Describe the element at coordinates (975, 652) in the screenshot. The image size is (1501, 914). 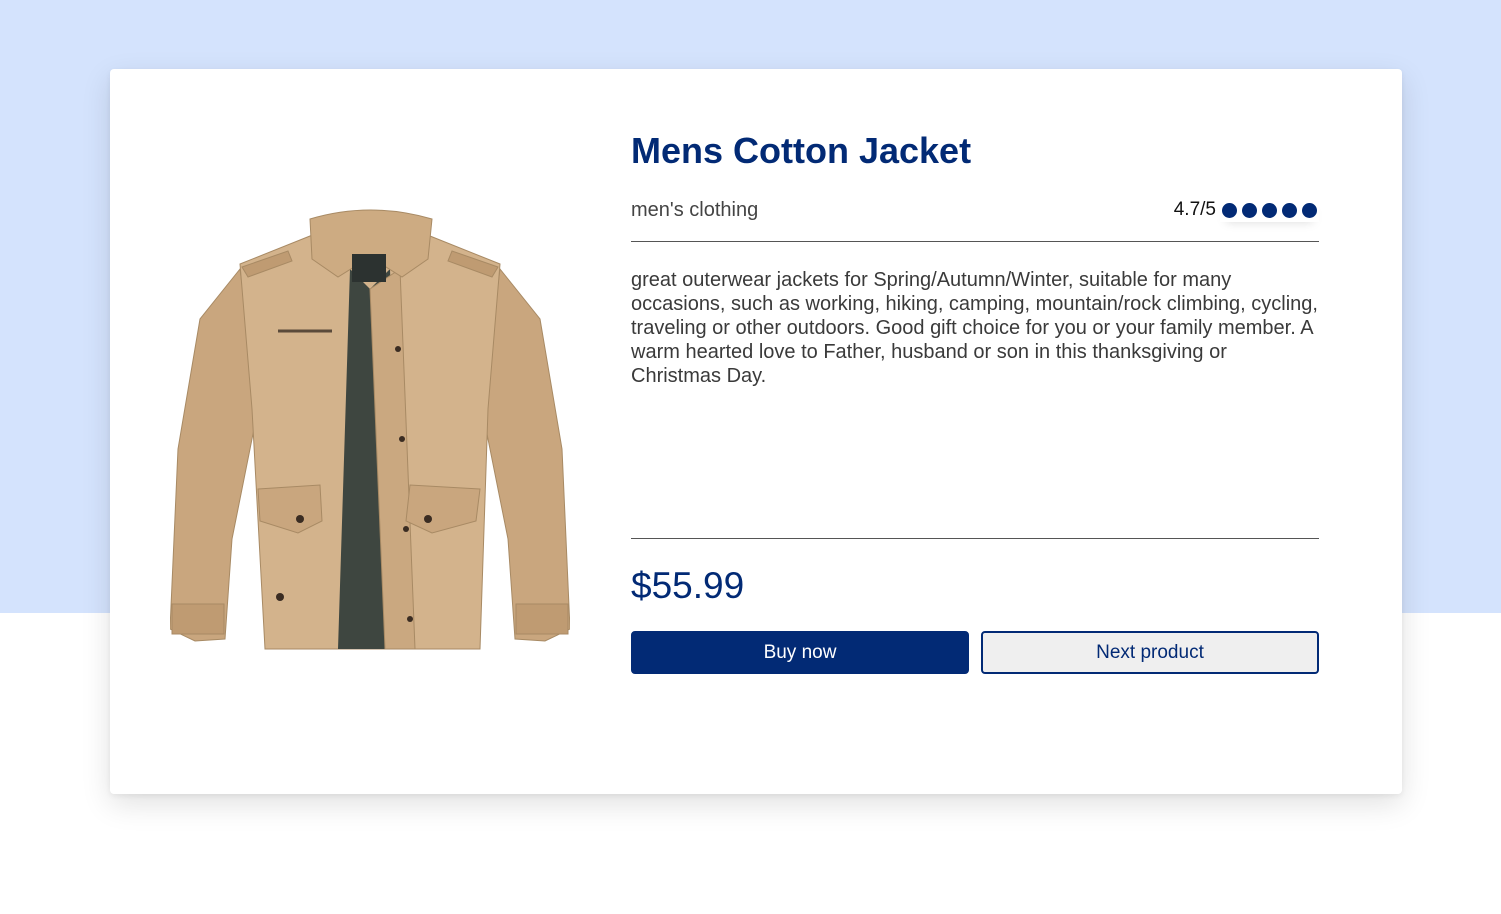
I see `action-buttons: Buy now Next product` at that location.